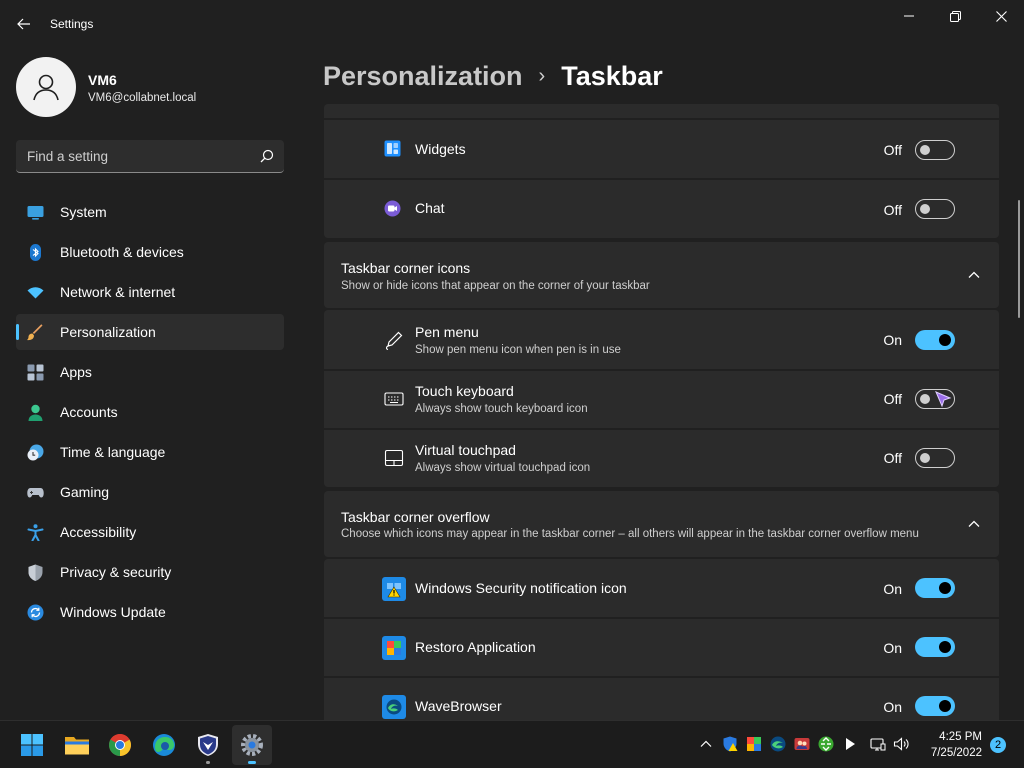 Image resolution: width=1024 pixels, height=768 pixels. What do you see at coordinates (150, 492) in the screenshot?
I see `sidebar-item-gaming: Gaming` at bounding box center [150, 492].